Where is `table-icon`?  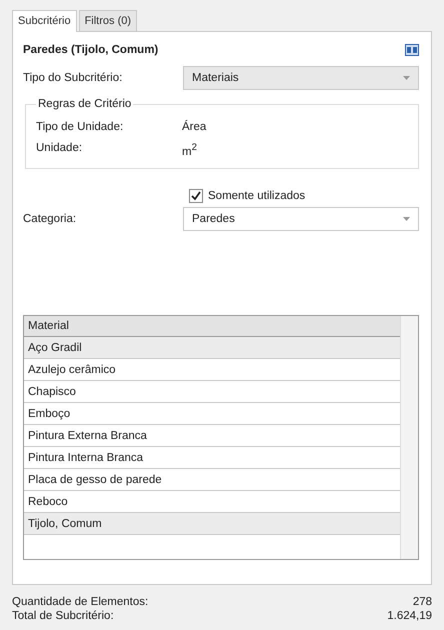 table-icon is located at coordinates (412, 50).